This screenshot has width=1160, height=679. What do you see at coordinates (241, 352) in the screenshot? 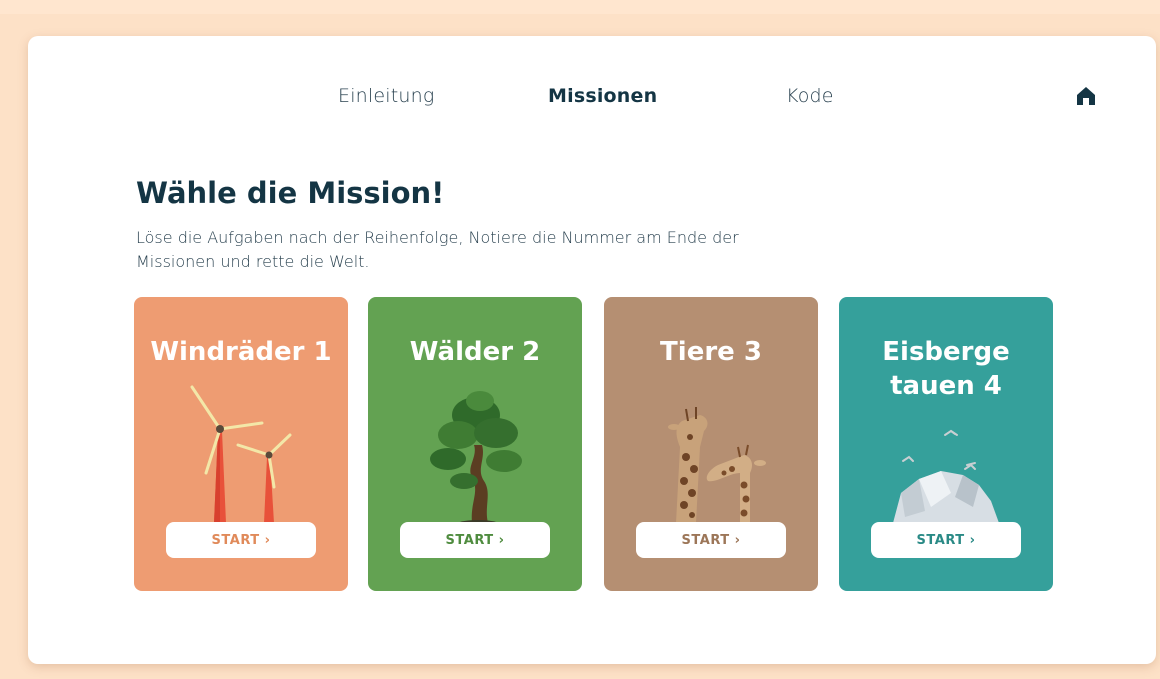
I see `mission-title: Windräder 1` at bounding box center [241, 352].